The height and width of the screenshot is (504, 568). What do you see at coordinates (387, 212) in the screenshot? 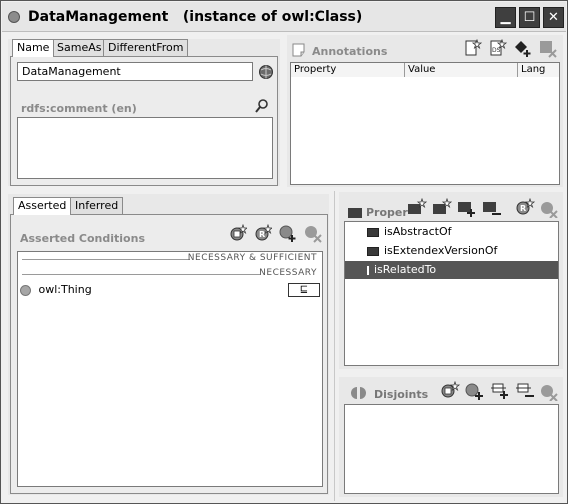
I see `properties-title: Proper` at bounding box center [387, 212].